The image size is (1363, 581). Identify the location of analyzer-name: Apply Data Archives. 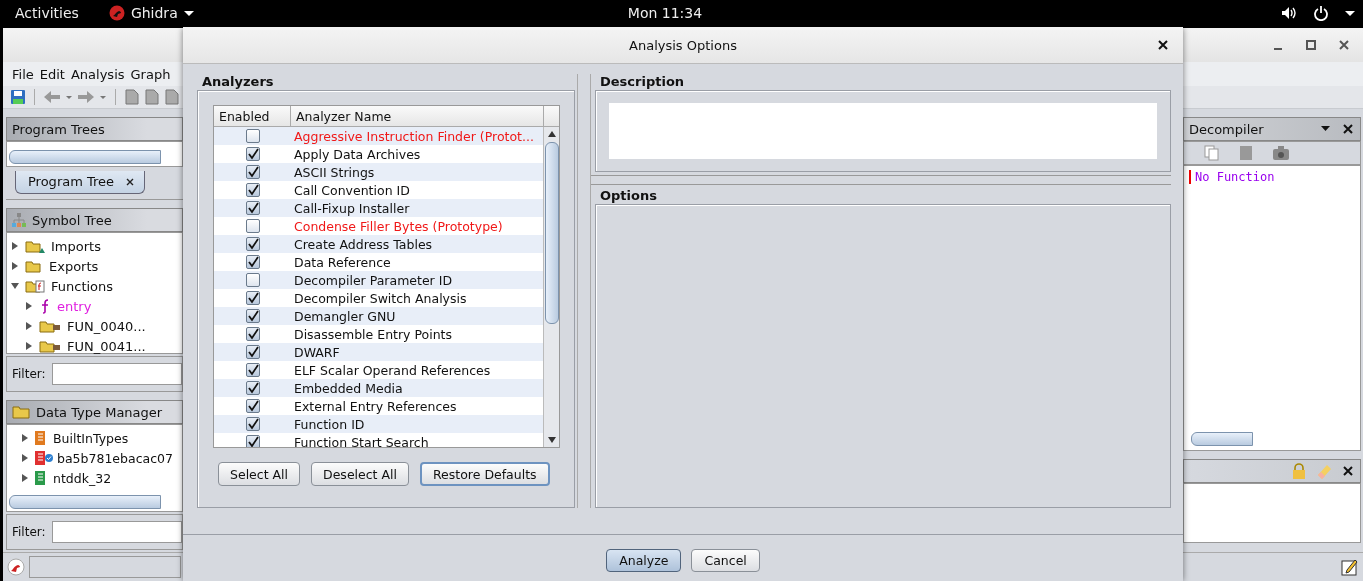
(417, 154).